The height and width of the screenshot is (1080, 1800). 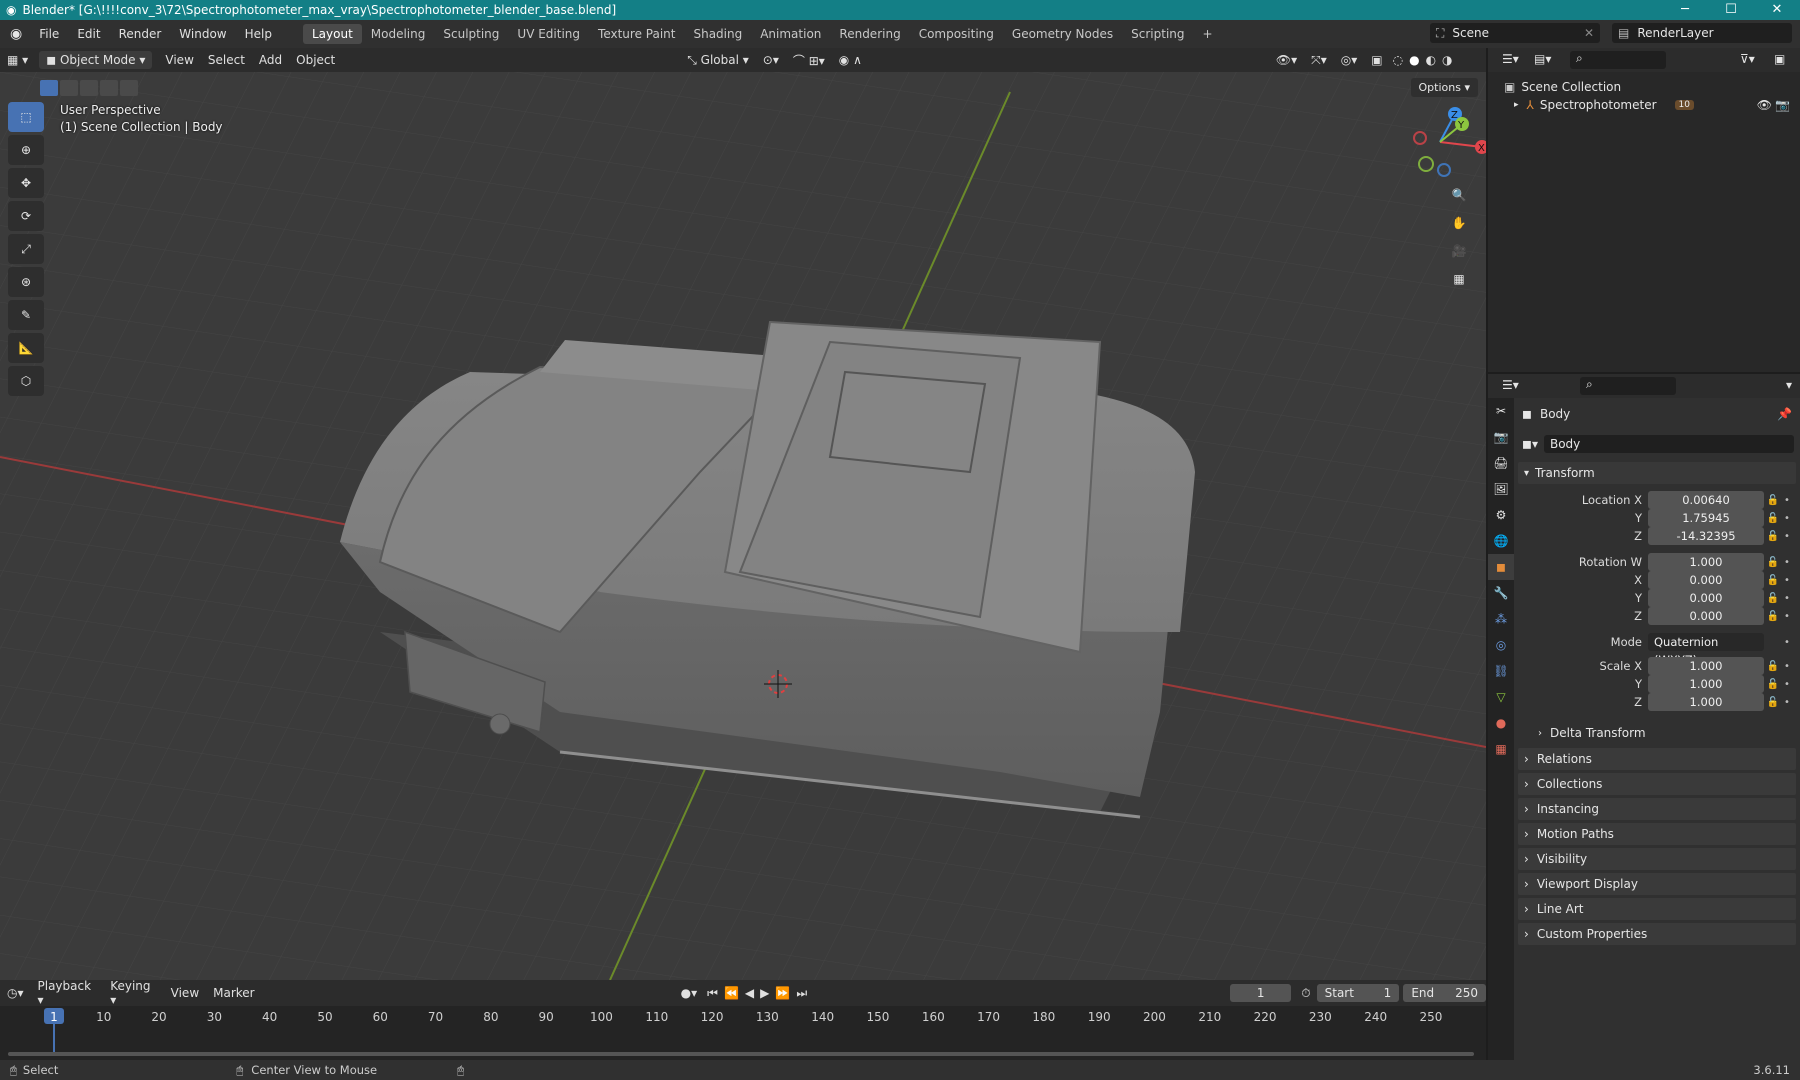 What do you see at coordinates (1542, 59) in the screenshot?
I see `display-mode-icon: ▤▾` at bounding box center [1542, 59].